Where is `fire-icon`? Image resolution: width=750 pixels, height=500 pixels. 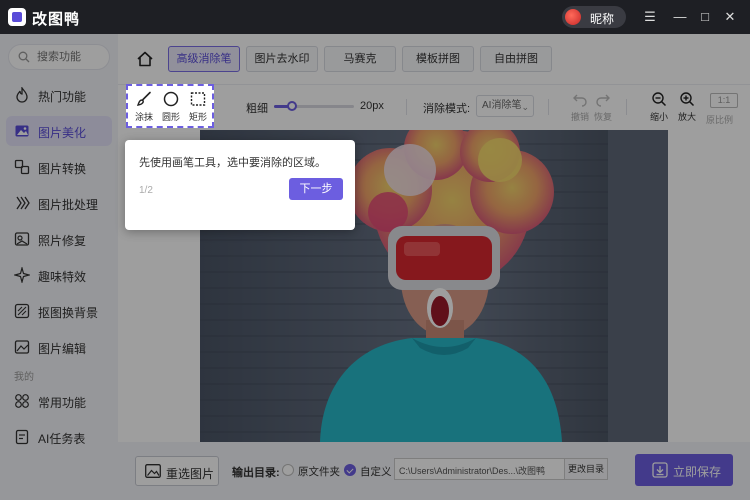 fire-icon is located at coordinates (22, 95).